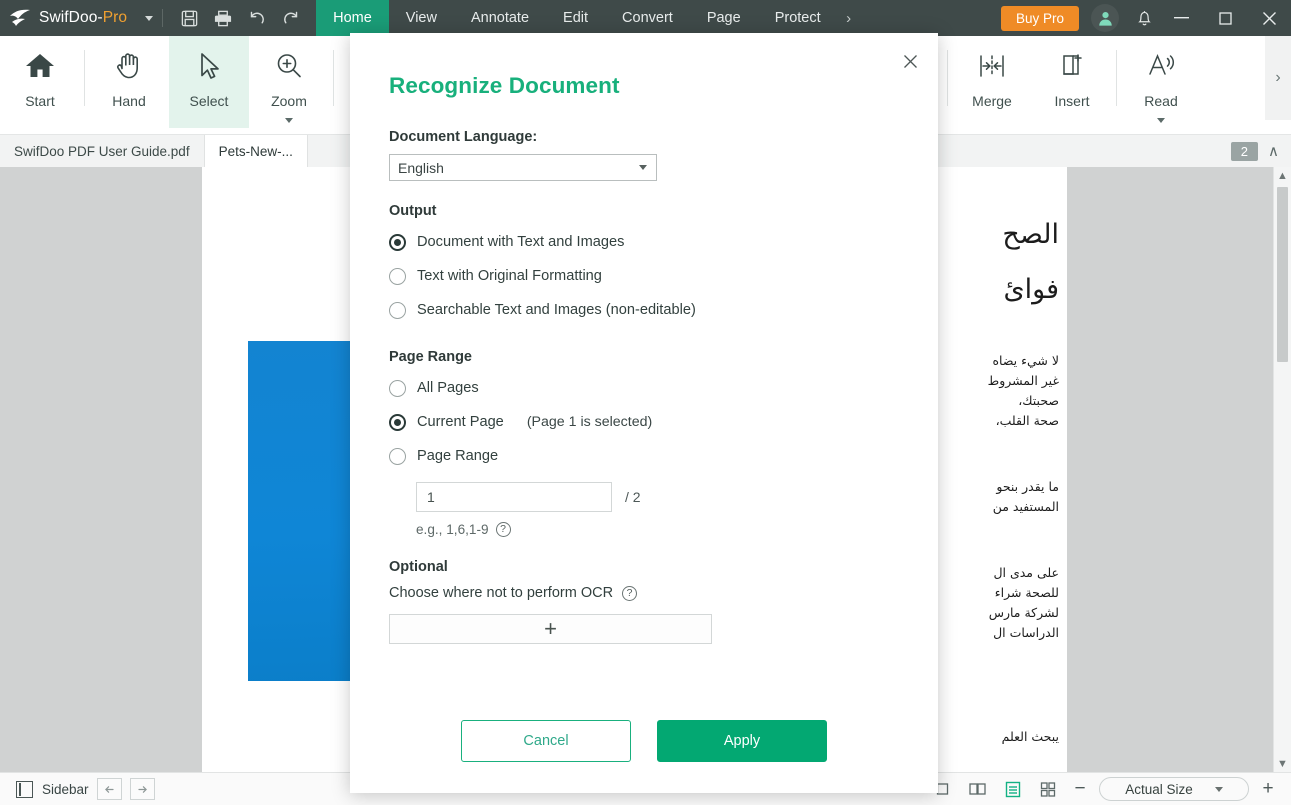  What do you see at coordinates (1269, 18) in the screenshot?
I see `window-close-button` at bounding box center [1269, 18].